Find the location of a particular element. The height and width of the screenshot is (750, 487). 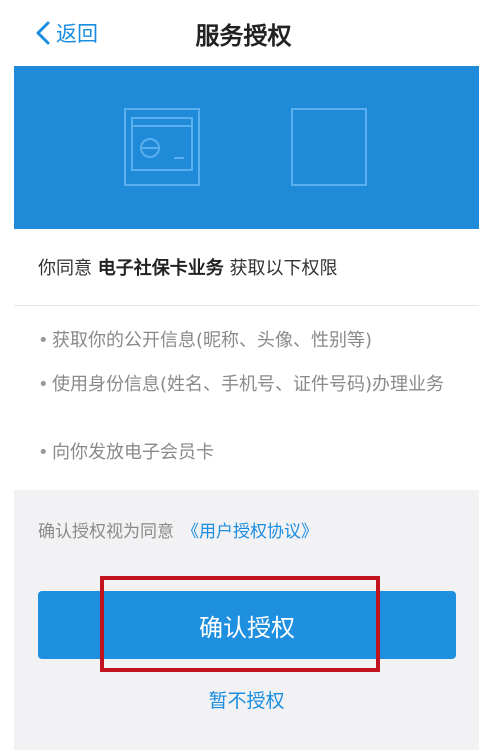

service-name: 电子社保卡业务 is located at coordinates (160, 268).